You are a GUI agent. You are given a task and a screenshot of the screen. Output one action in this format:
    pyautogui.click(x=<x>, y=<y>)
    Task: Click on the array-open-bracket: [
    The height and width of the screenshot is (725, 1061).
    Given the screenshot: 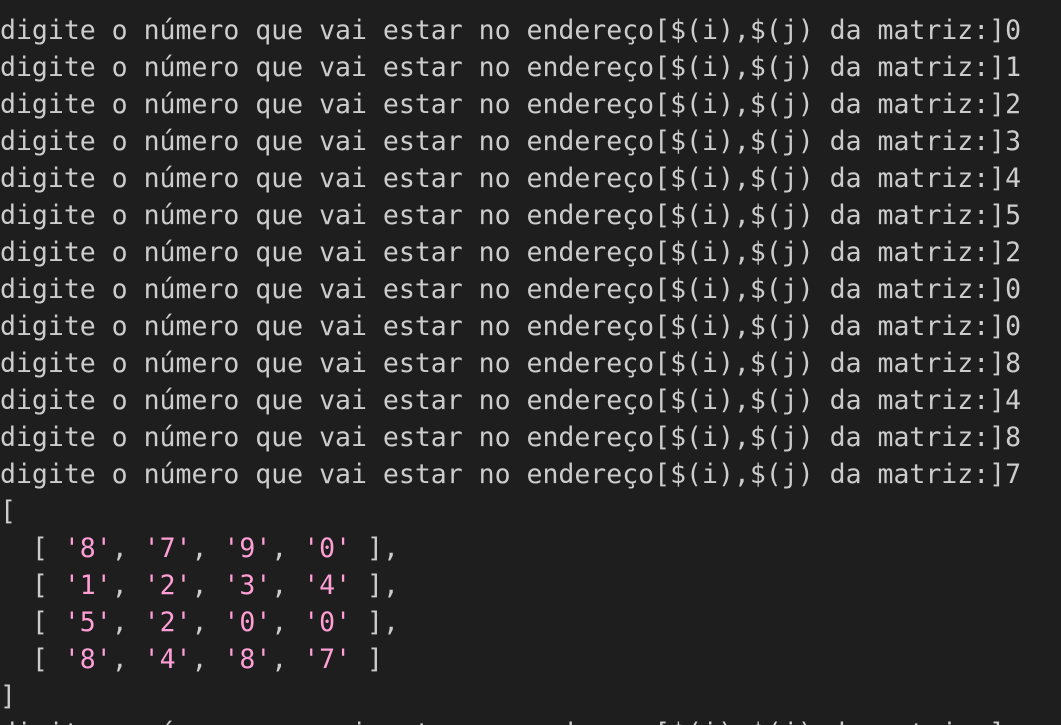 What is the action you would take?
    pyautogui.click(x=8, y=511)
    